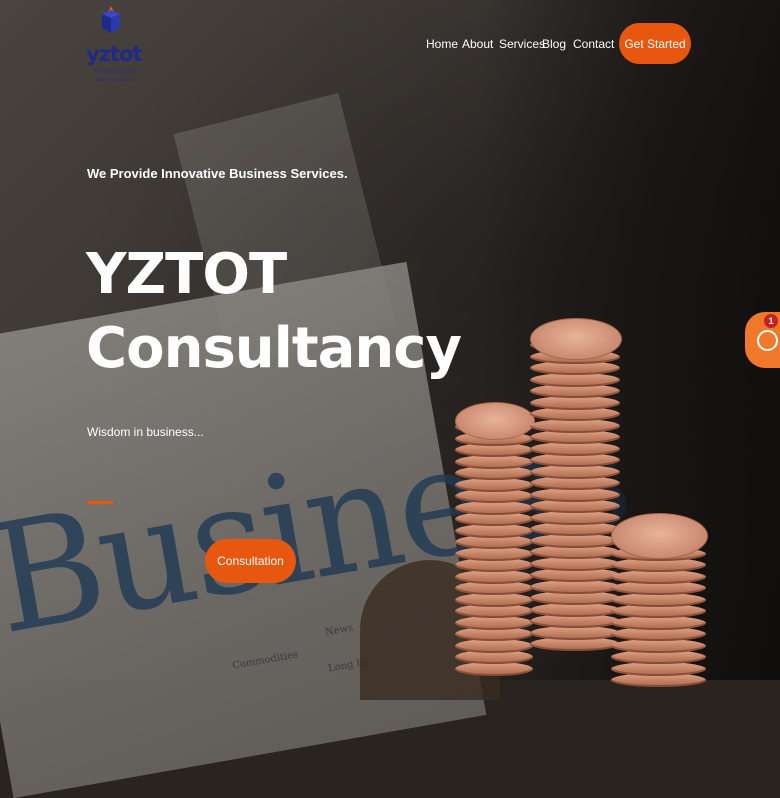 This screenshot has height=798, width=780. What do you see at coordinates (186, 274) in the screenshot?
I see `hero-title-line1: YZTOT` at bounding box center [186, 274].